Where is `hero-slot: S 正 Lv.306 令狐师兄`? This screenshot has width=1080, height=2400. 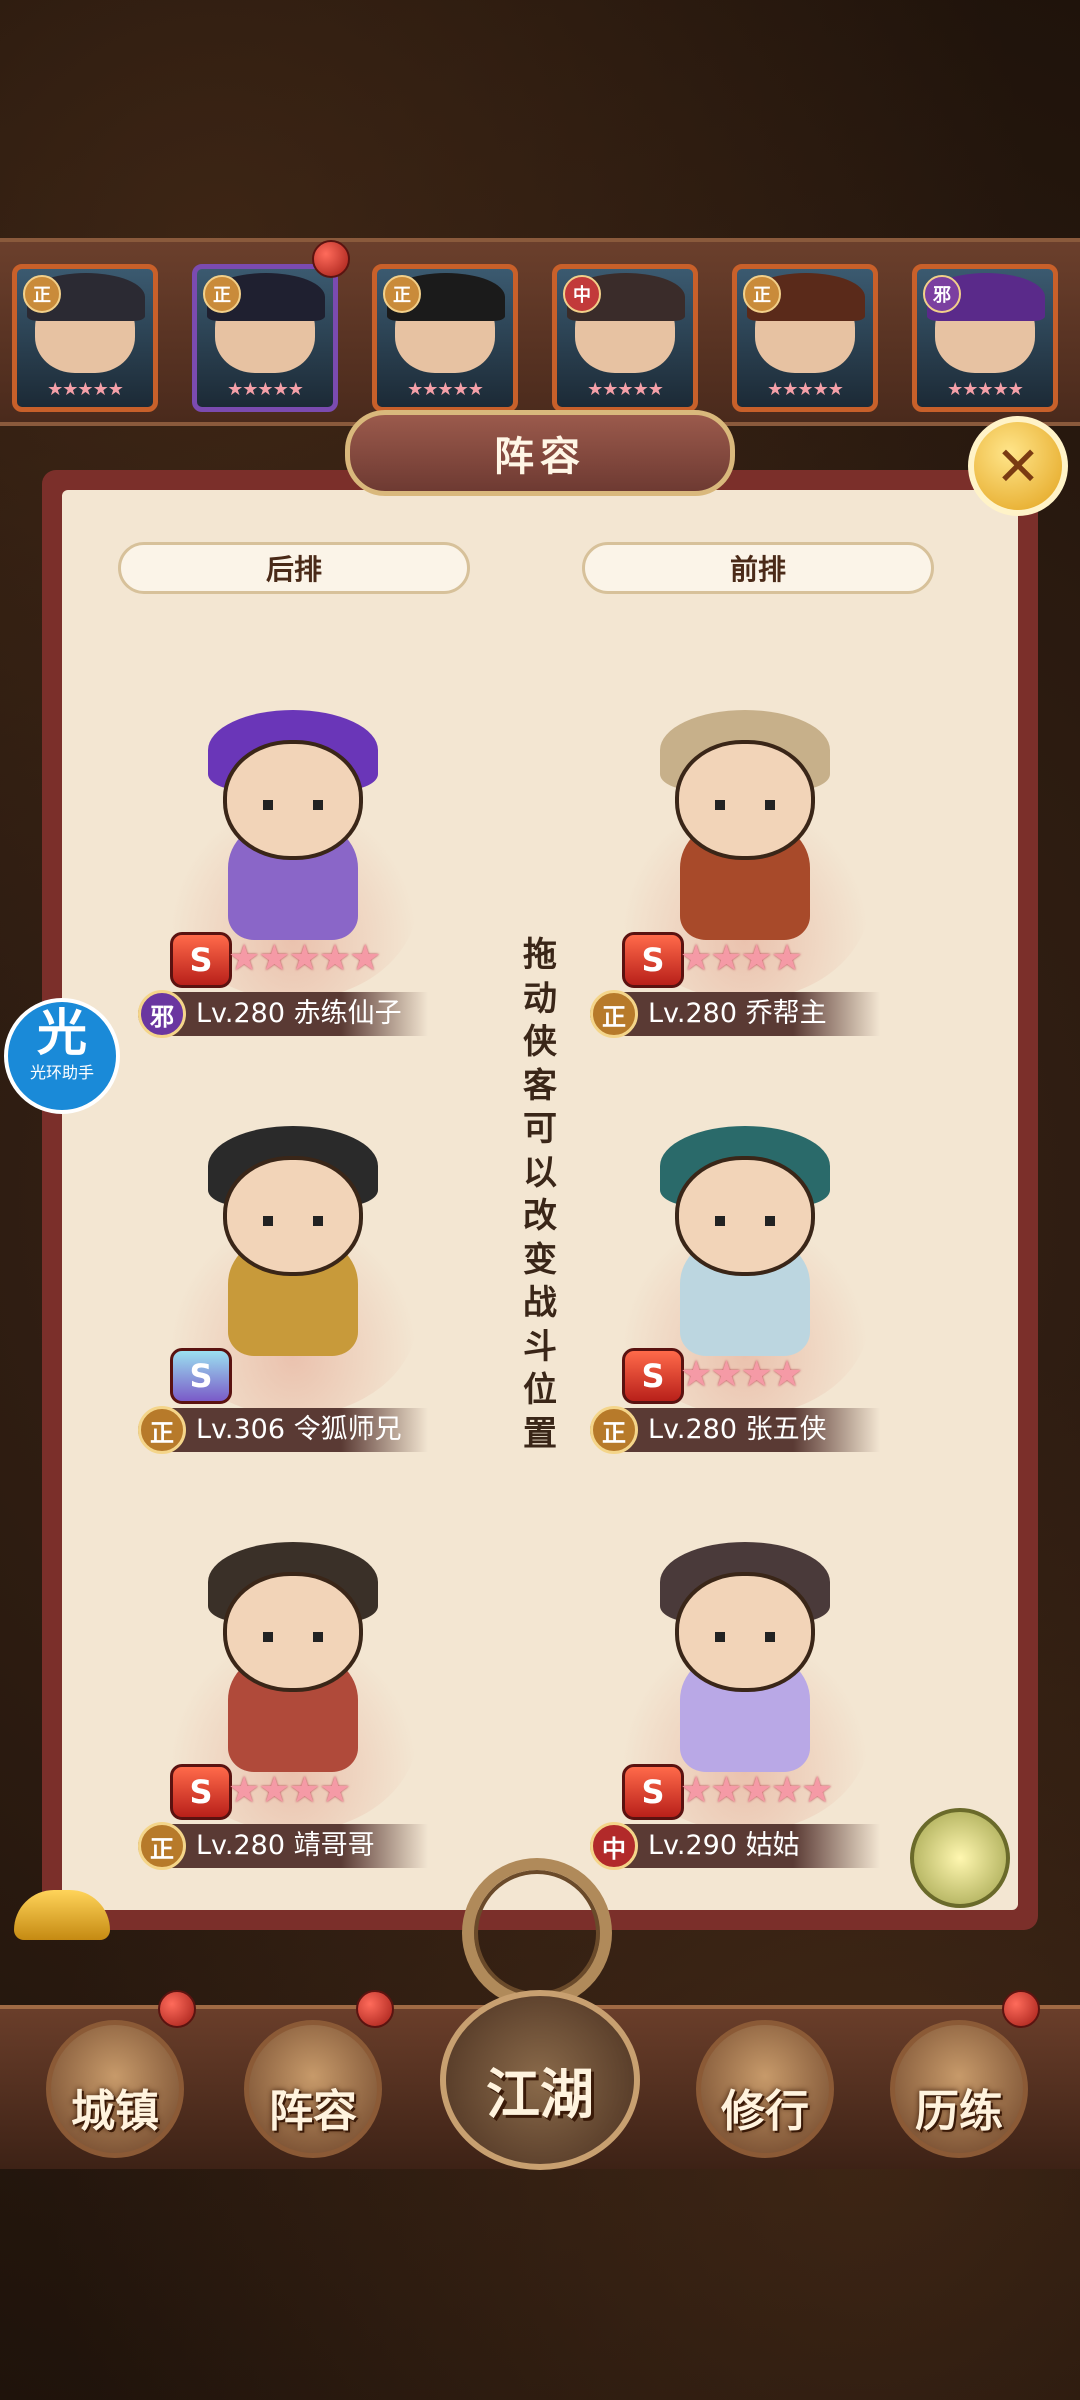 hero-slot: S 正 Lv.306 令狐师兄 is located at coordinates (293, 1276).